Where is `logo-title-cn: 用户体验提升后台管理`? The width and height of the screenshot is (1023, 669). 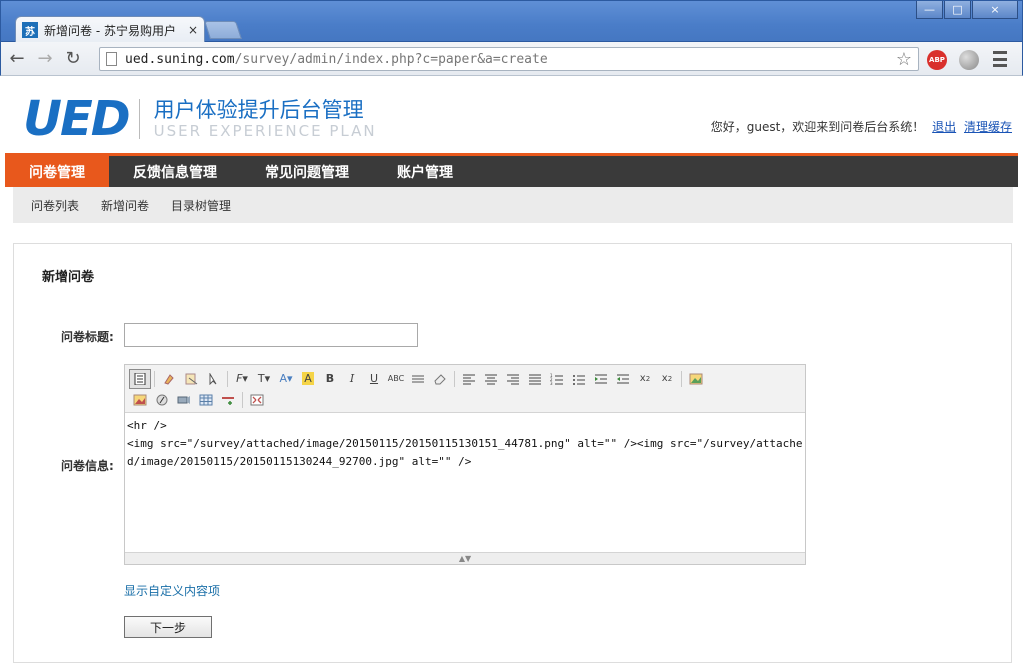
logo-title-cn: 用户体验提升后台管理 is located at coordinates (258, 110).